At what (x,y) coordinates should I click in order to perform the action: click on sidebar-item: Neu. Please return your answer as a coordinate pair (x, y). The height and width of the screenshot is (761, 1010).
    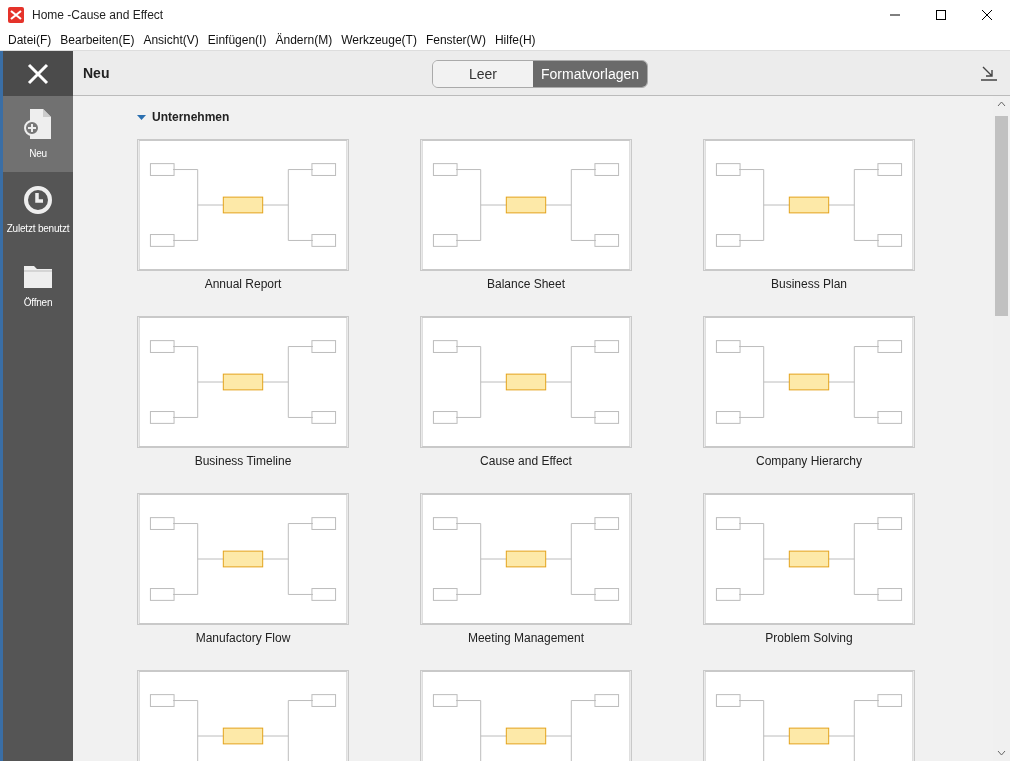
    Looking at the image, I should click on (38, 134).